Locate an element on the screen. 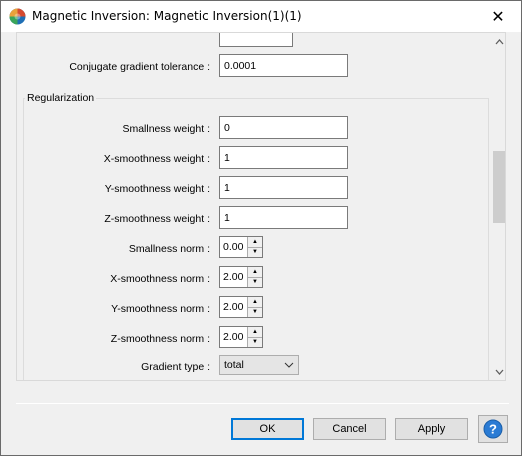  close-icon: ✕ is located at coordinates (498, 17).